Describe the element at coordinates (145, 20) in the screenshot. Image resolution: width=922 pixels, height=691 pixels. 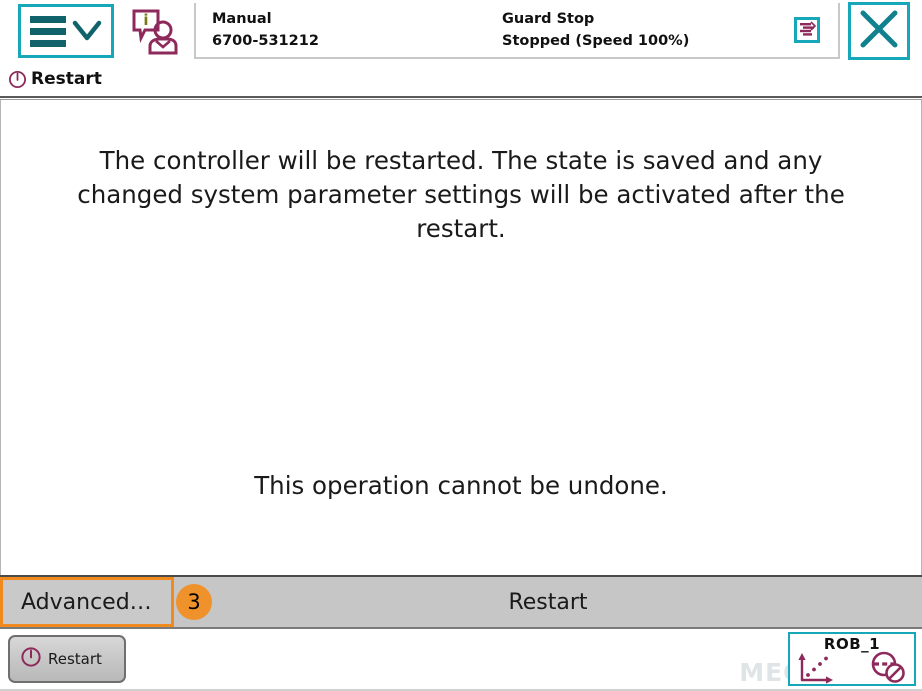
I see `svg-text: i` at that location.